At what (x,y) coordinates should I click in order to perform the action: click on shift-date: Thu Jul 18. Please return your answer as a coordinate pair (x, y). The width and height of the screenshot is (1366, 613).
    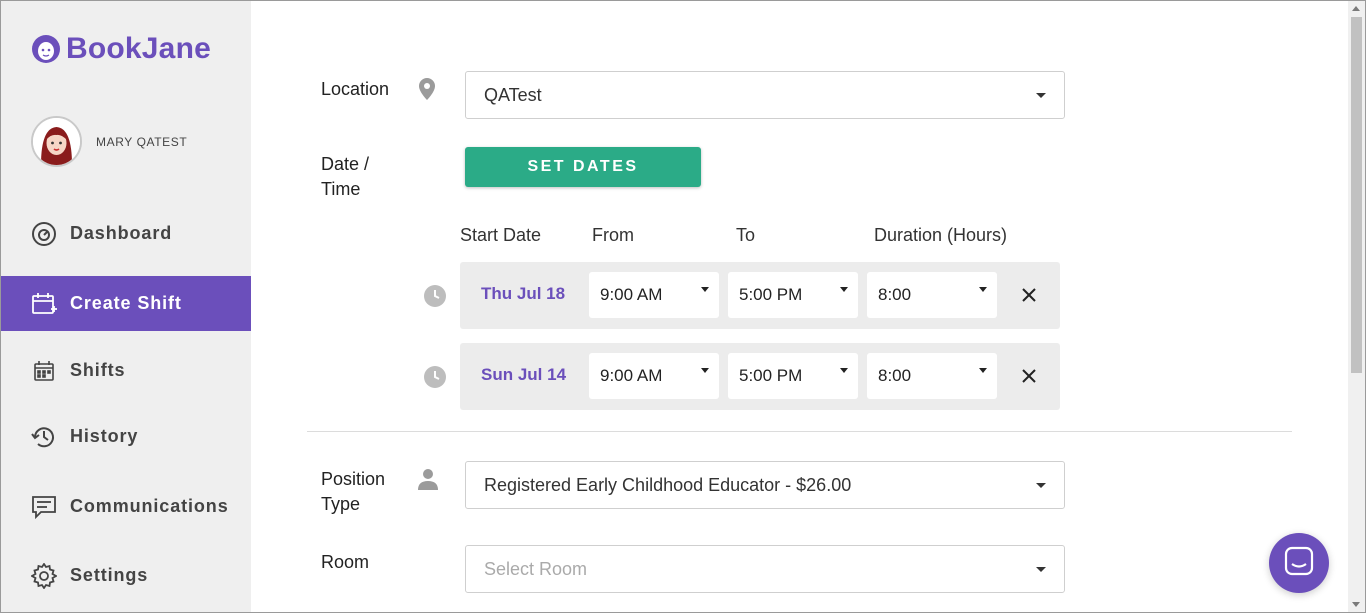
    Looking at the image, I should click on (523, 294).